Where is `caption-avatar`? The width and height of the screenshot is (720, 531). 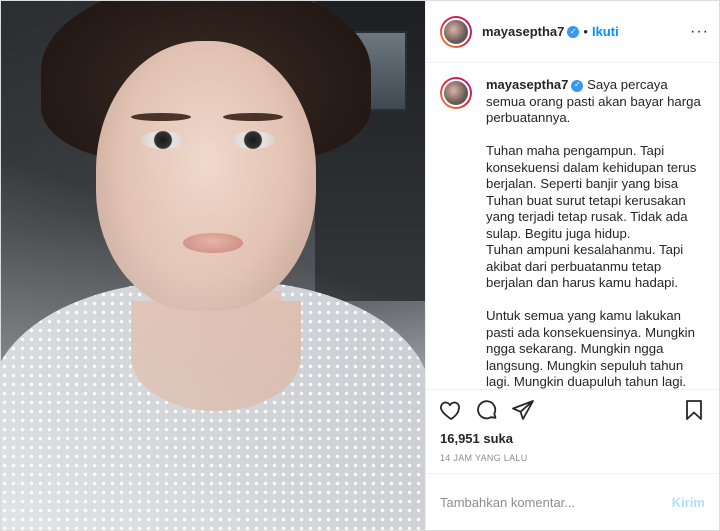 caption-avatar is located at coordinates (456, 93).